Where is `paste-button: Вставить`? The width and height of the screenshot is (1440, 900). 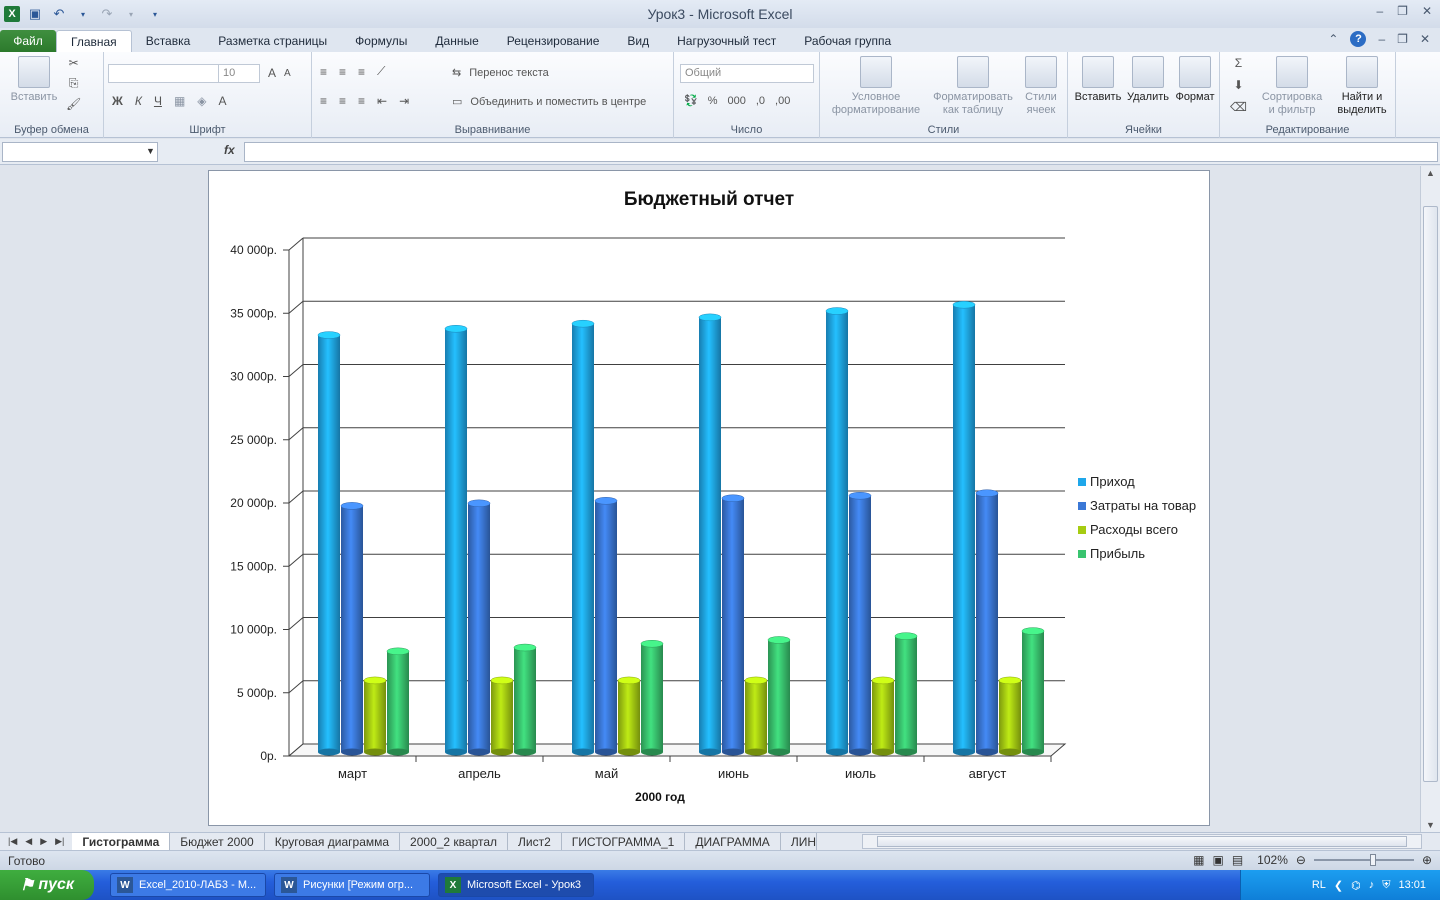
paste-button: Вставить is located at coordinates (34, 80).